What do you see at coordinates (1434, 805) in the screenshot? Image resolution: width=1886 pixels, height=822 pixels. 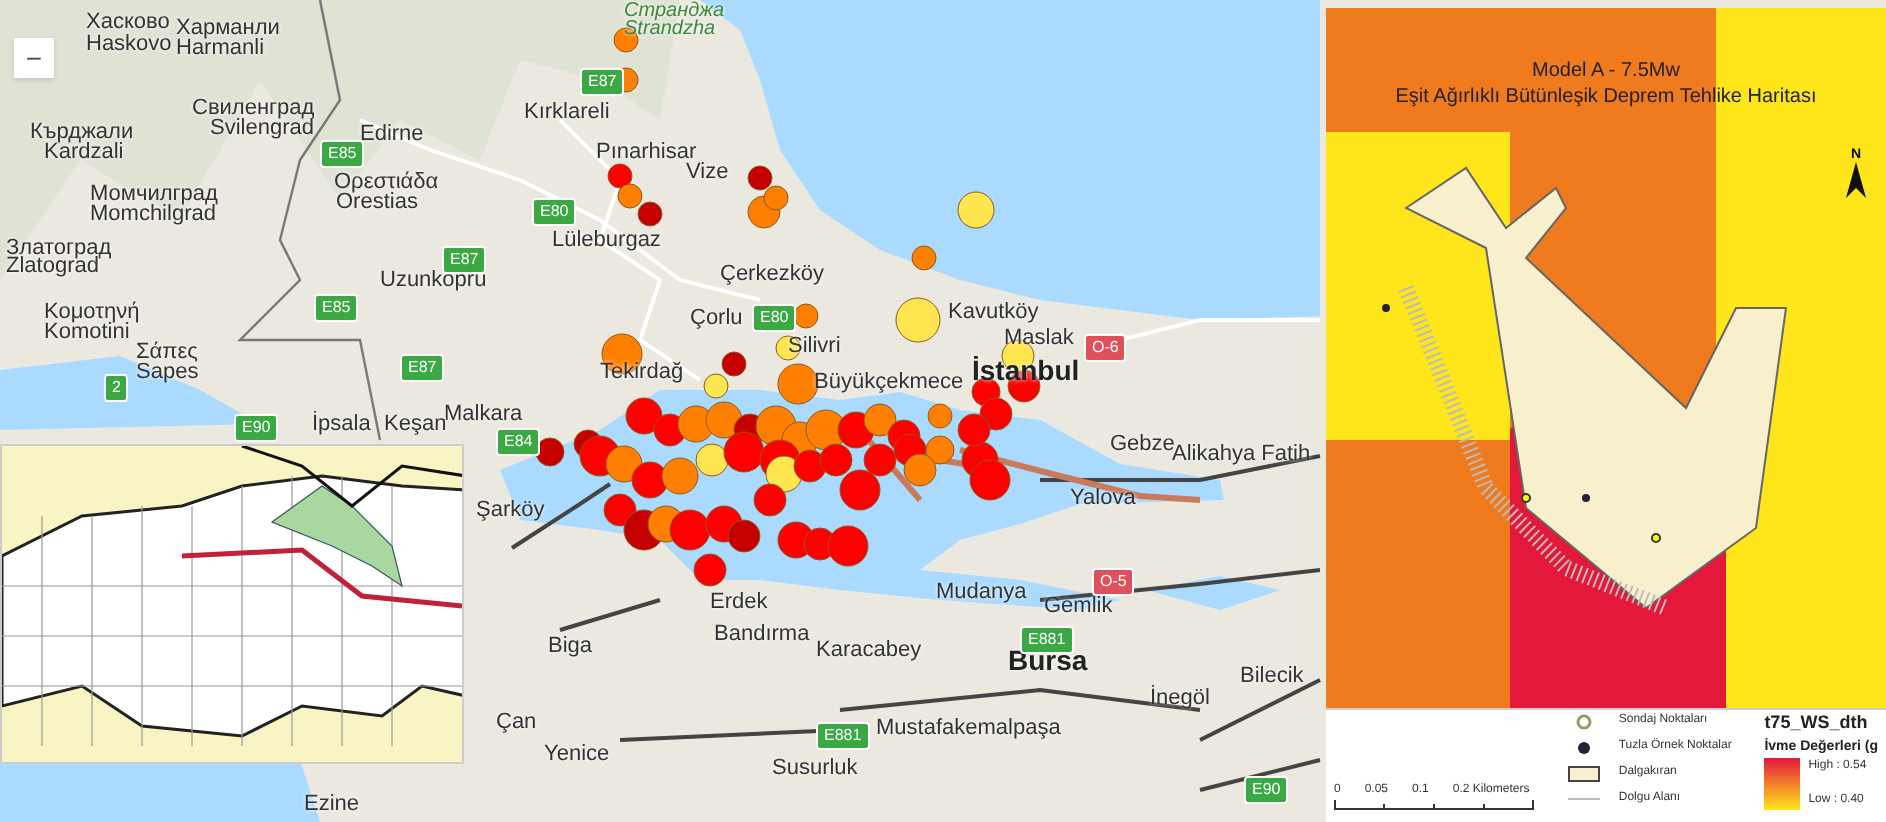 I see `scale-bar-icon` at bounding box center [1434, 805].